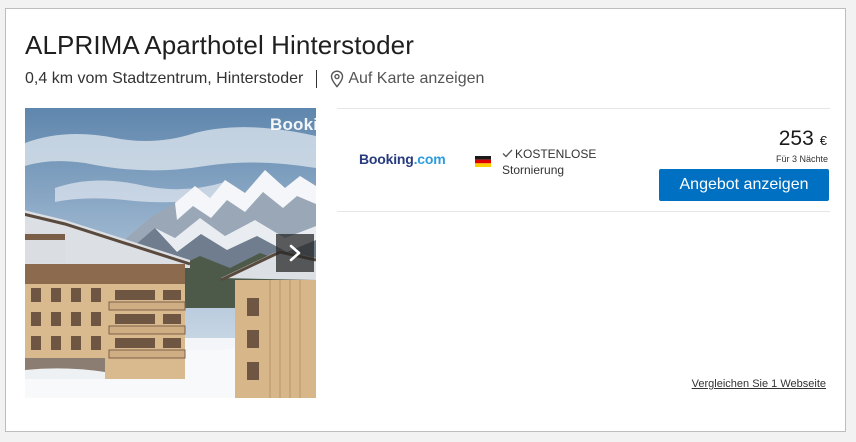 Image resolution: width=856 pixels, height=442 pixels. What do you see at coordinates (549, 162) in the screenshot?
I see `free-cancellation: KOSTENLOSE Stornierung` at bounding box center [549, 162].